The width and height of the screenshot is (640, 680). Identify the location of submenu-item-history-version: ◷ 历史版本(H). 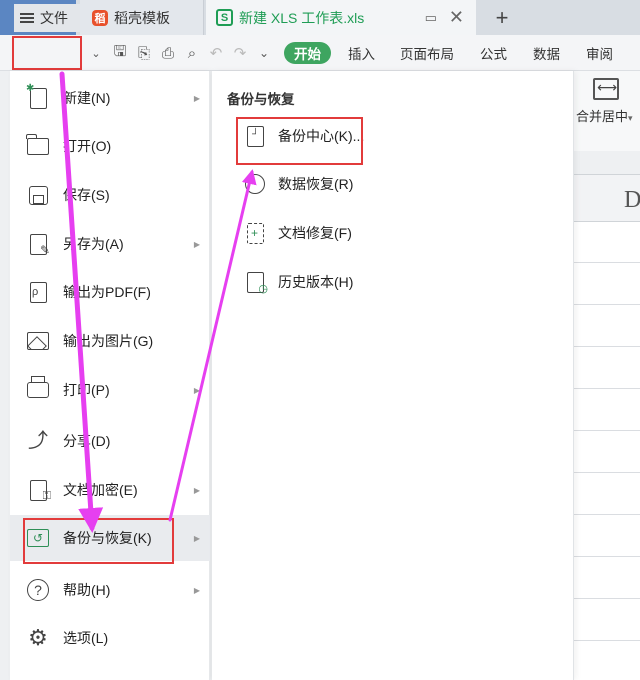
(340, 282).